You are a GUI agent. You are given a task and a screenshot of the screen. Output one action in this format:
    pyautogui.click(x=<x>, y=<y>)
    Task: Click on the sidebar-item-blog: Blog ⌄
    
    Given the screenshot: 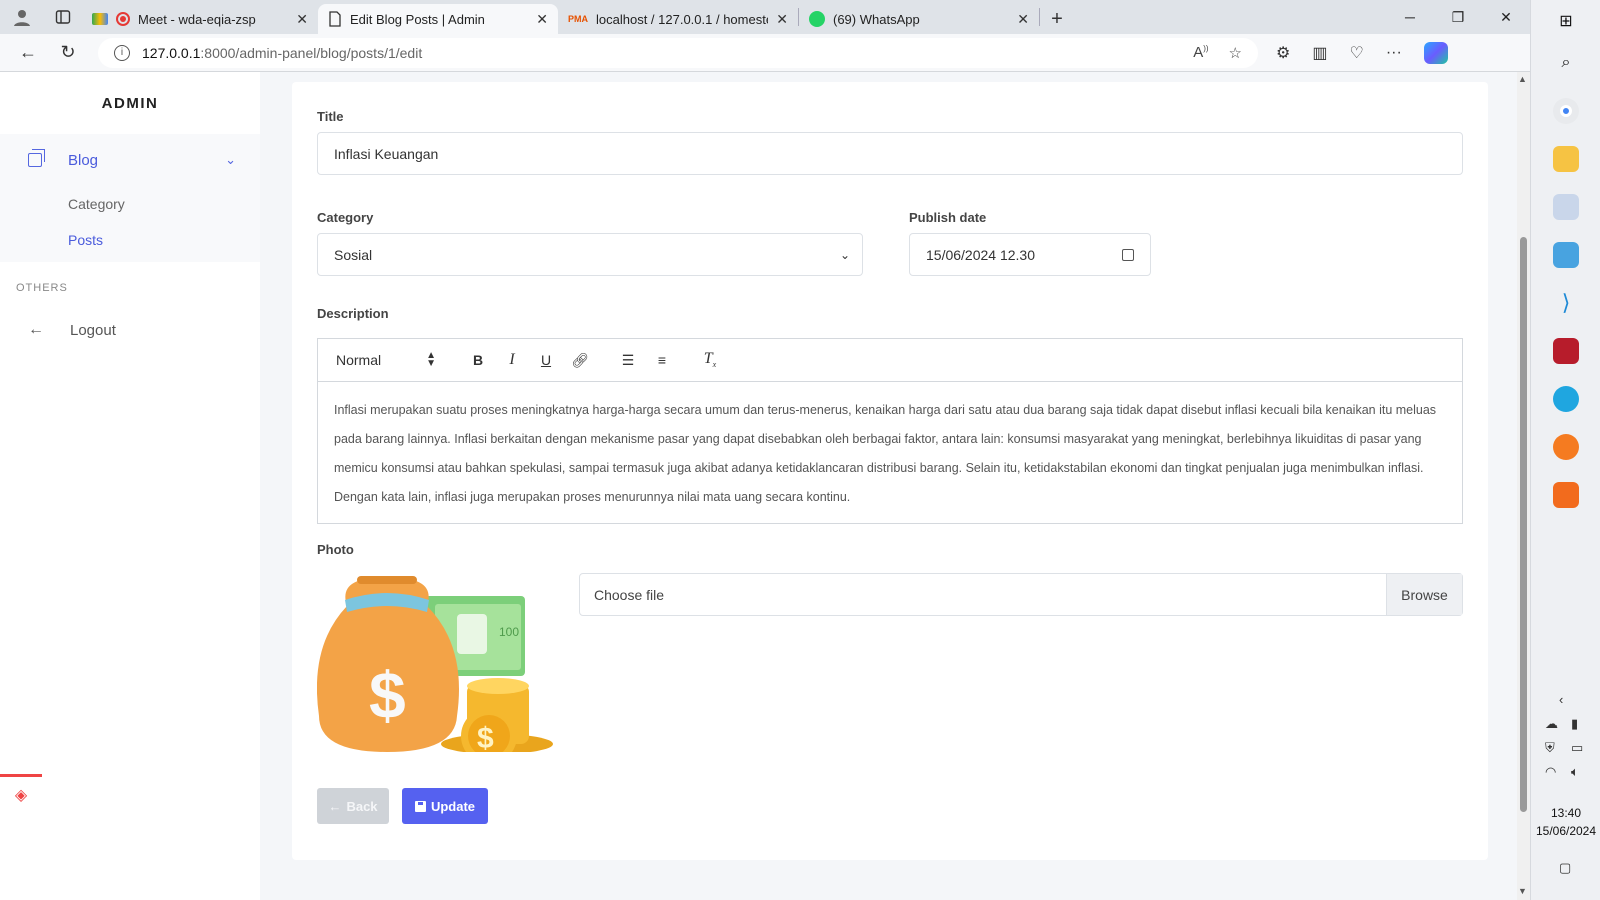 What is the action you would take?
    pyautogui.click(x=130, y=160)
    